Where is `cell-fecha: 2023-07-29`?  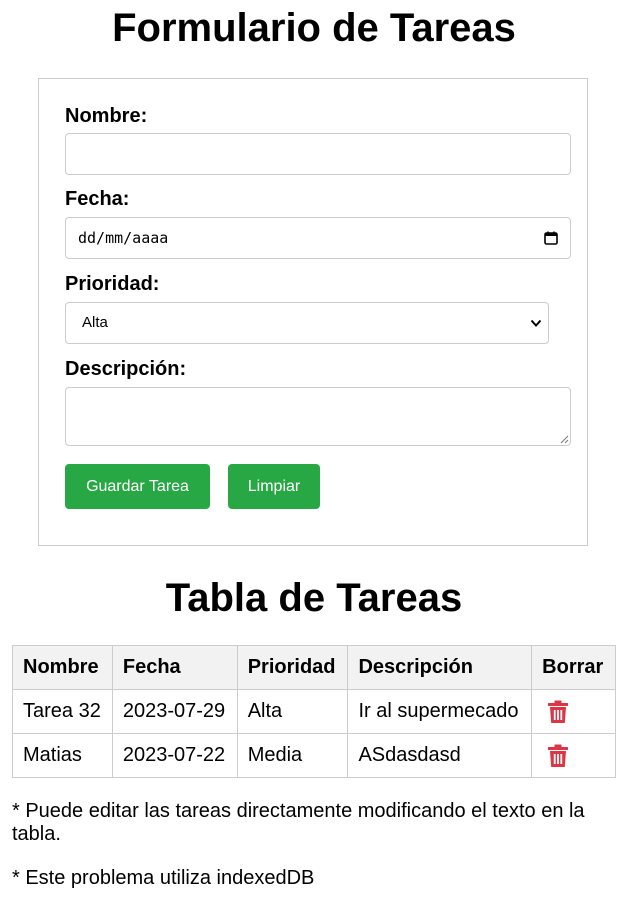 cell-fecha: 2023-07-29 is located at coordinates (174, 711).